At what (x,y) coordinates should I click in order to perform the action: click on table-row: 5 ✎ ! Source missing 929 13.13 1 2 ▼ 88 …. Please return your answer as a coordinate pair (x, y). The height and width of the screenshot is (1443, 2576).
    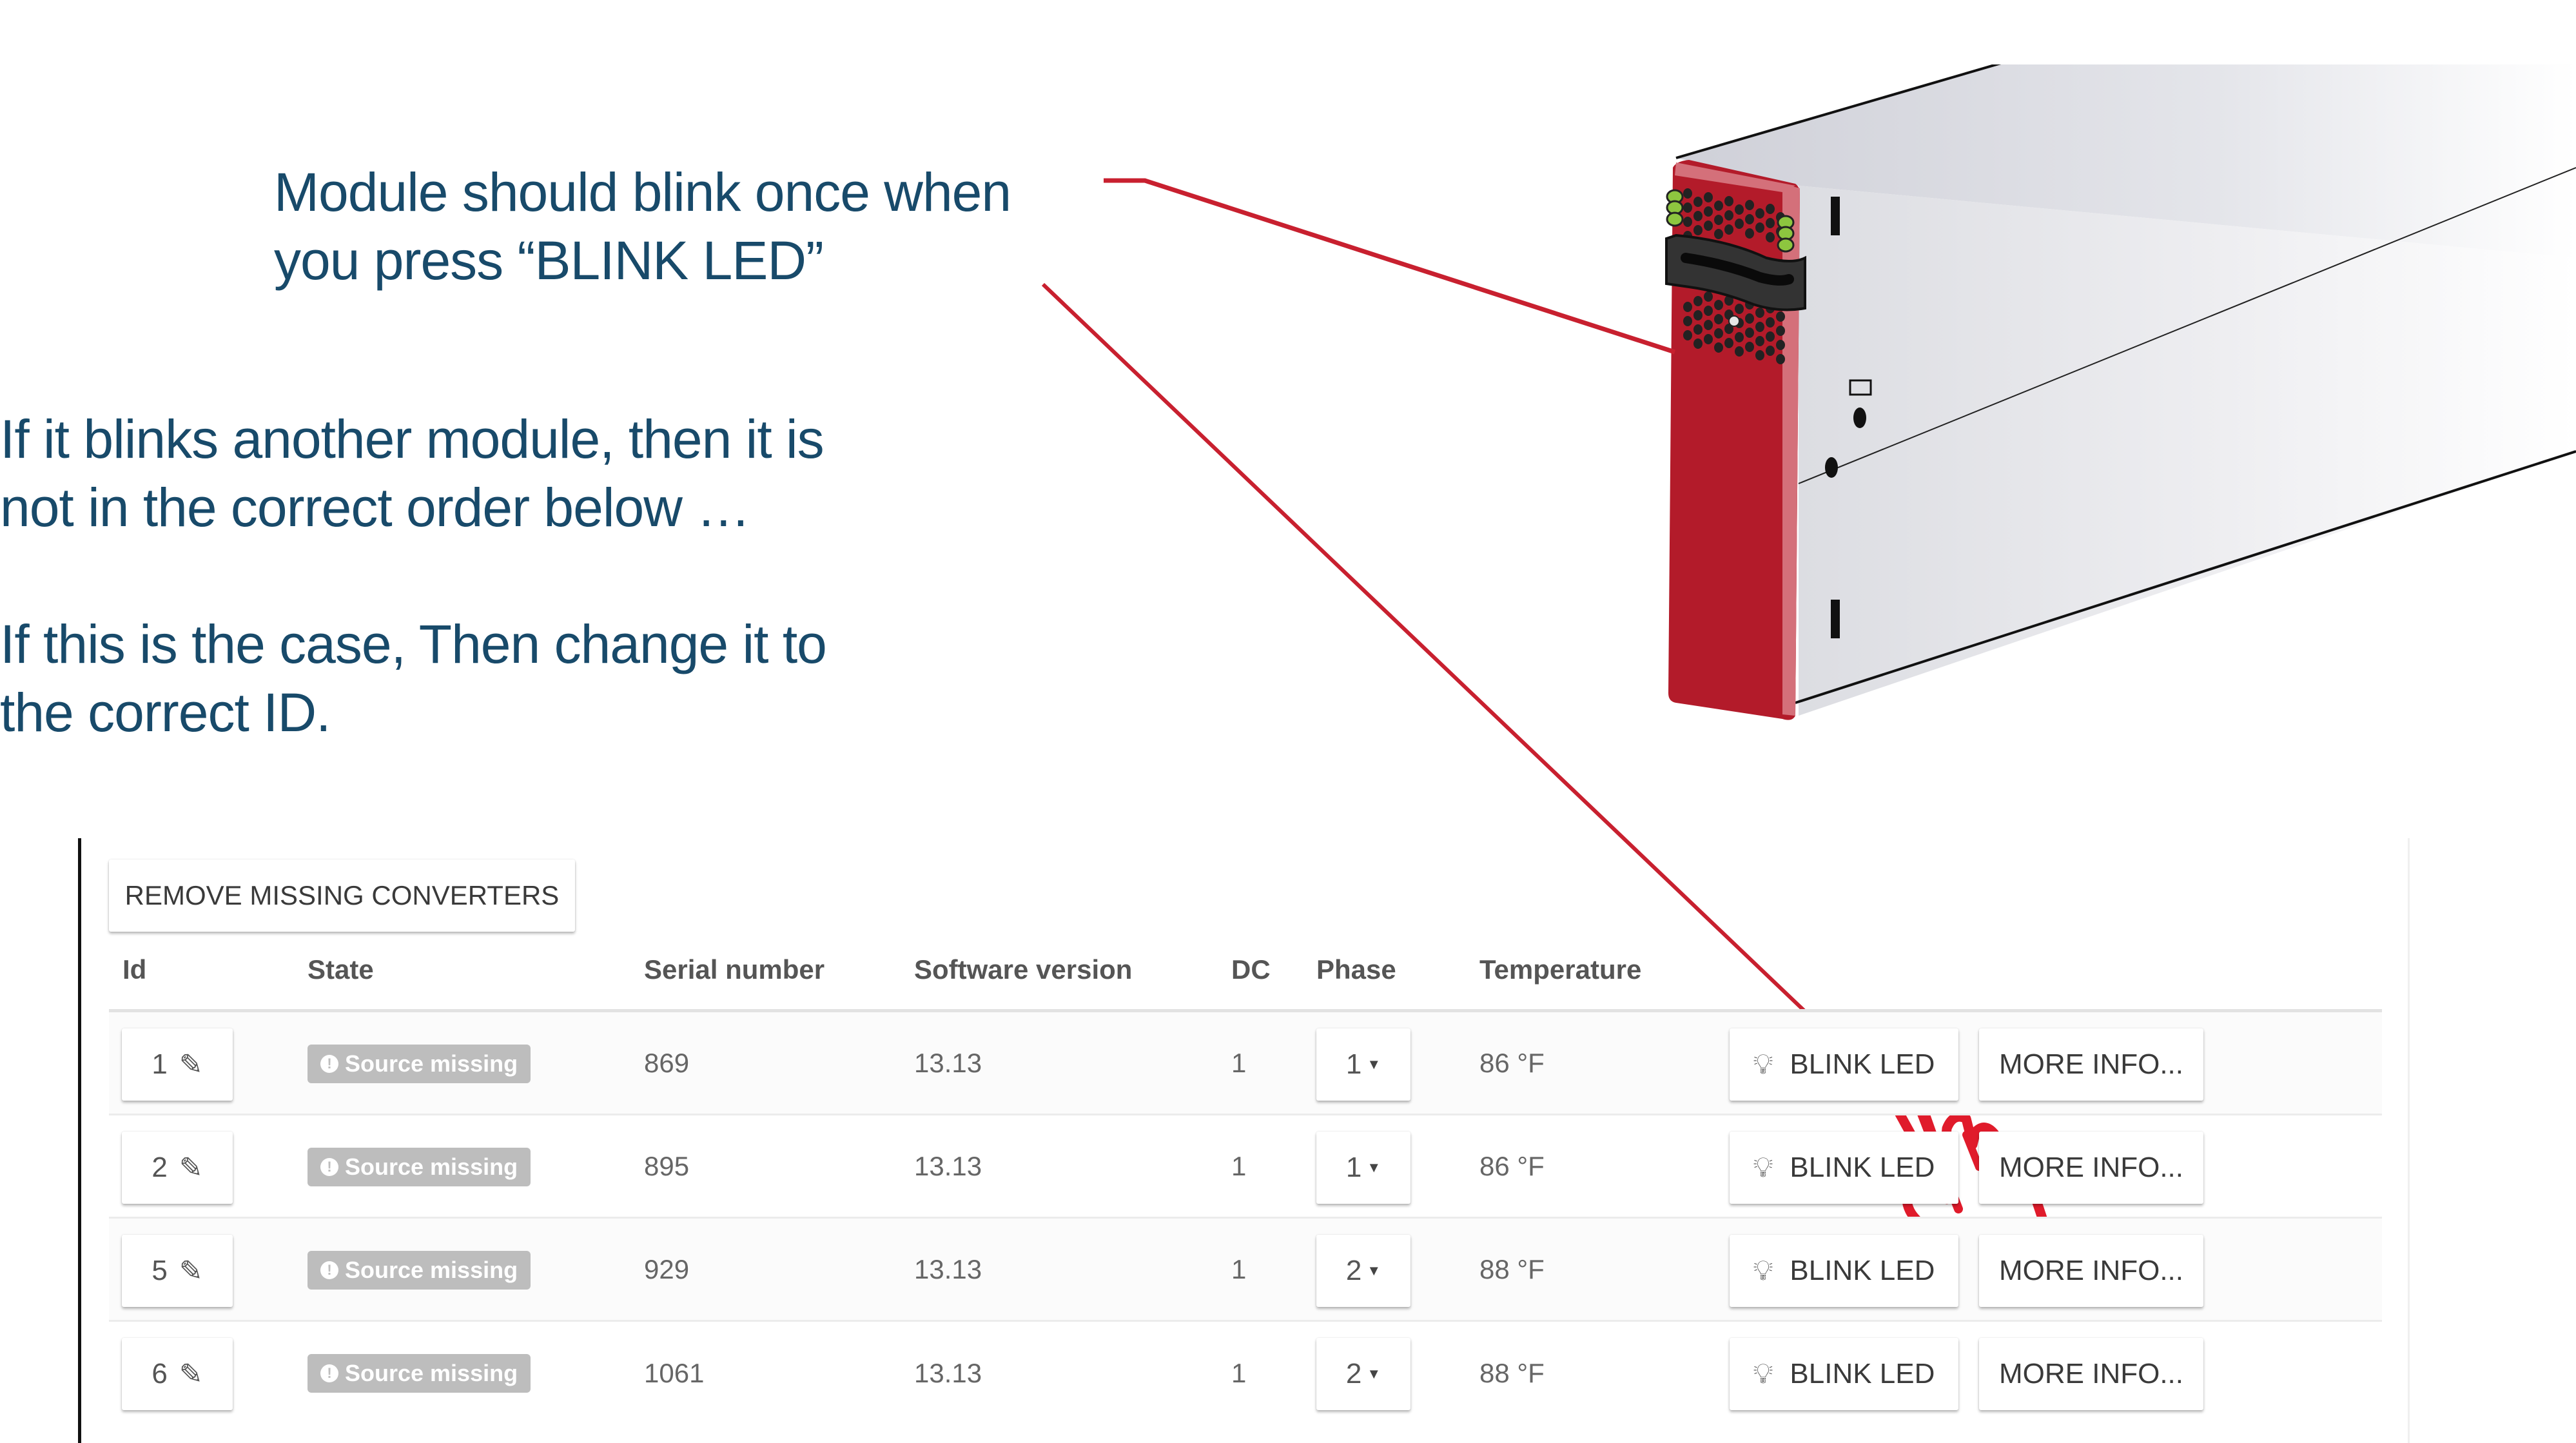
    Looking at the image, I should click on (1245, 1270).